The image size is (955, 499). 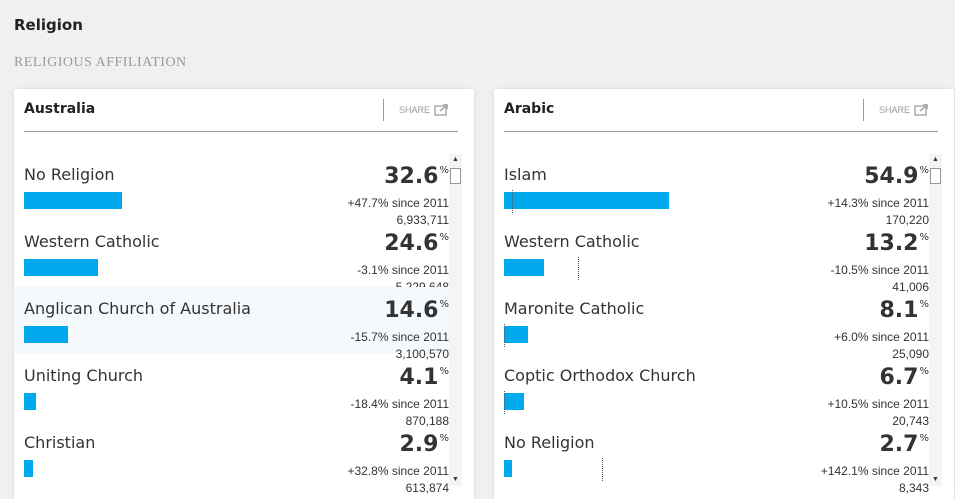 I want to click on percent-value: 6.7%, so click(x=904, y=377).